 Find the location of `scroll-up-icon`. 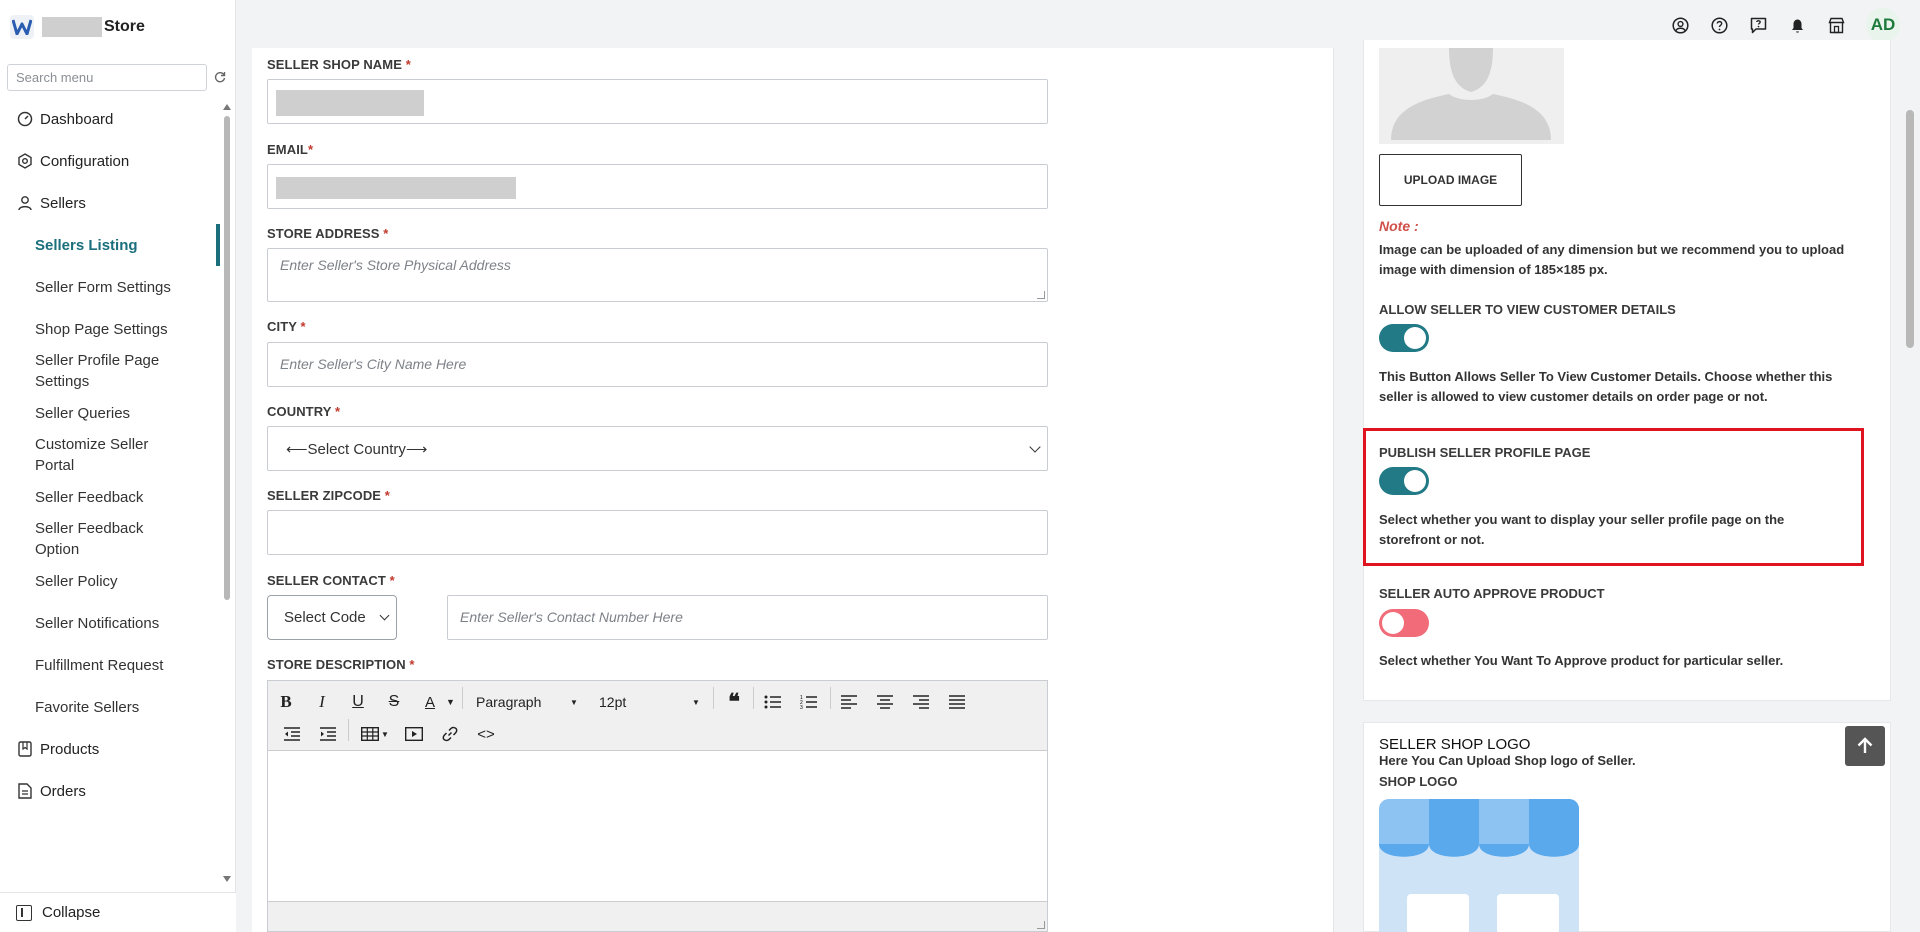

scroll-up-icon is located at coordinates (227, 107).